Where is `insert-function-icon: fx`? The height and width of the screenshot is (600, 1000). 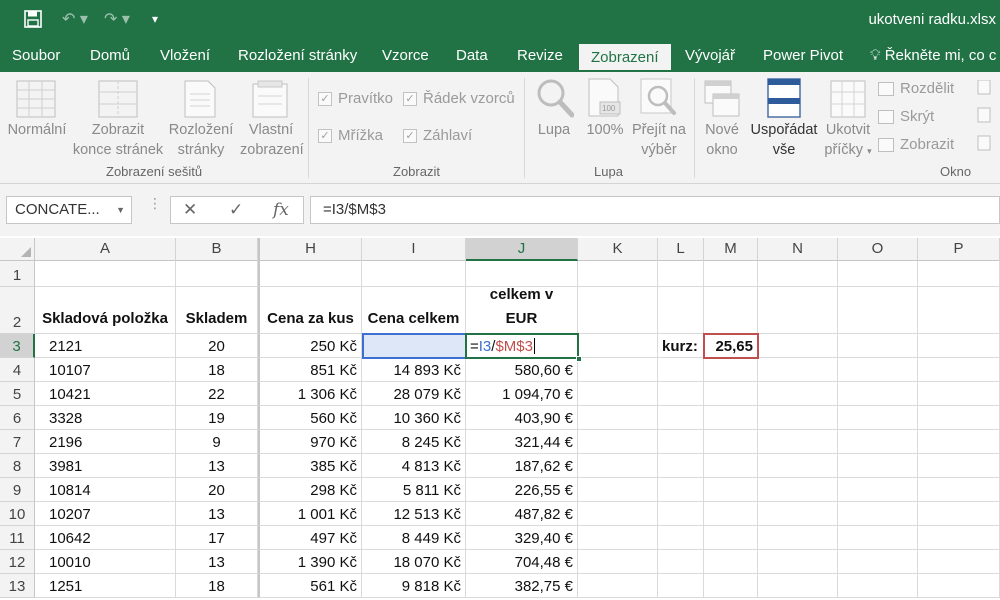 insert-function-icon: fx is located at coordinates (281, 210).